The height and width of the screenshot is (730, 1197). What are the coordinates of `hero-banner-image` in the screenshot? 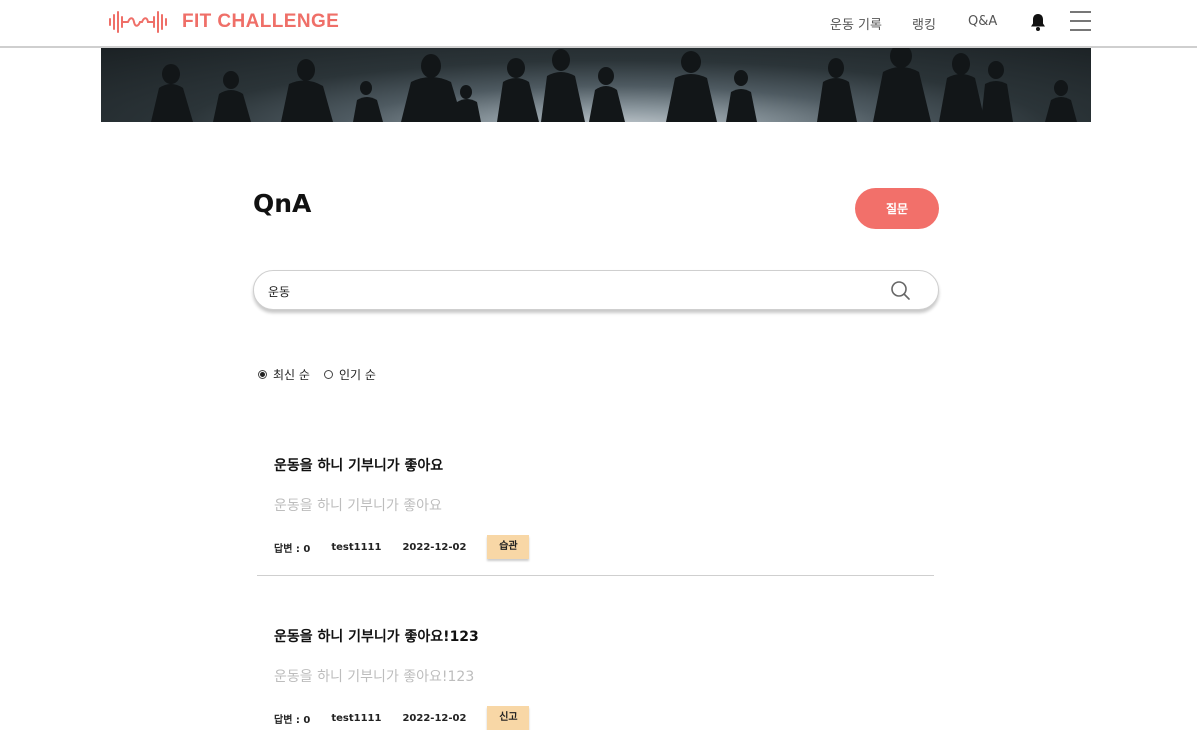 It's located at (596, 85).